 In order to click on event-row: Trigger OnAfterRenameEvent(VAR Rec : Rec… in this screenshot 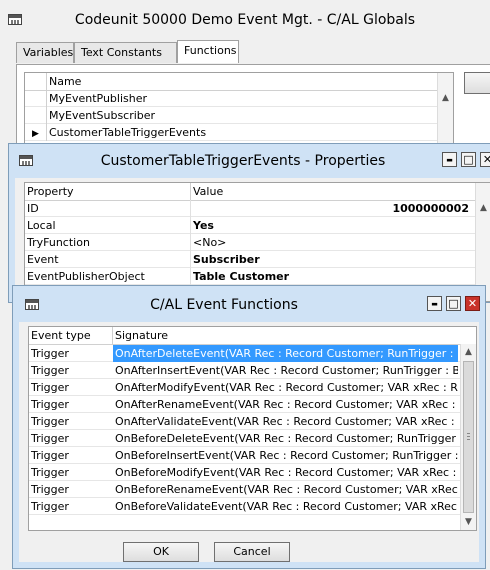, I will do `click(252, 404)`.